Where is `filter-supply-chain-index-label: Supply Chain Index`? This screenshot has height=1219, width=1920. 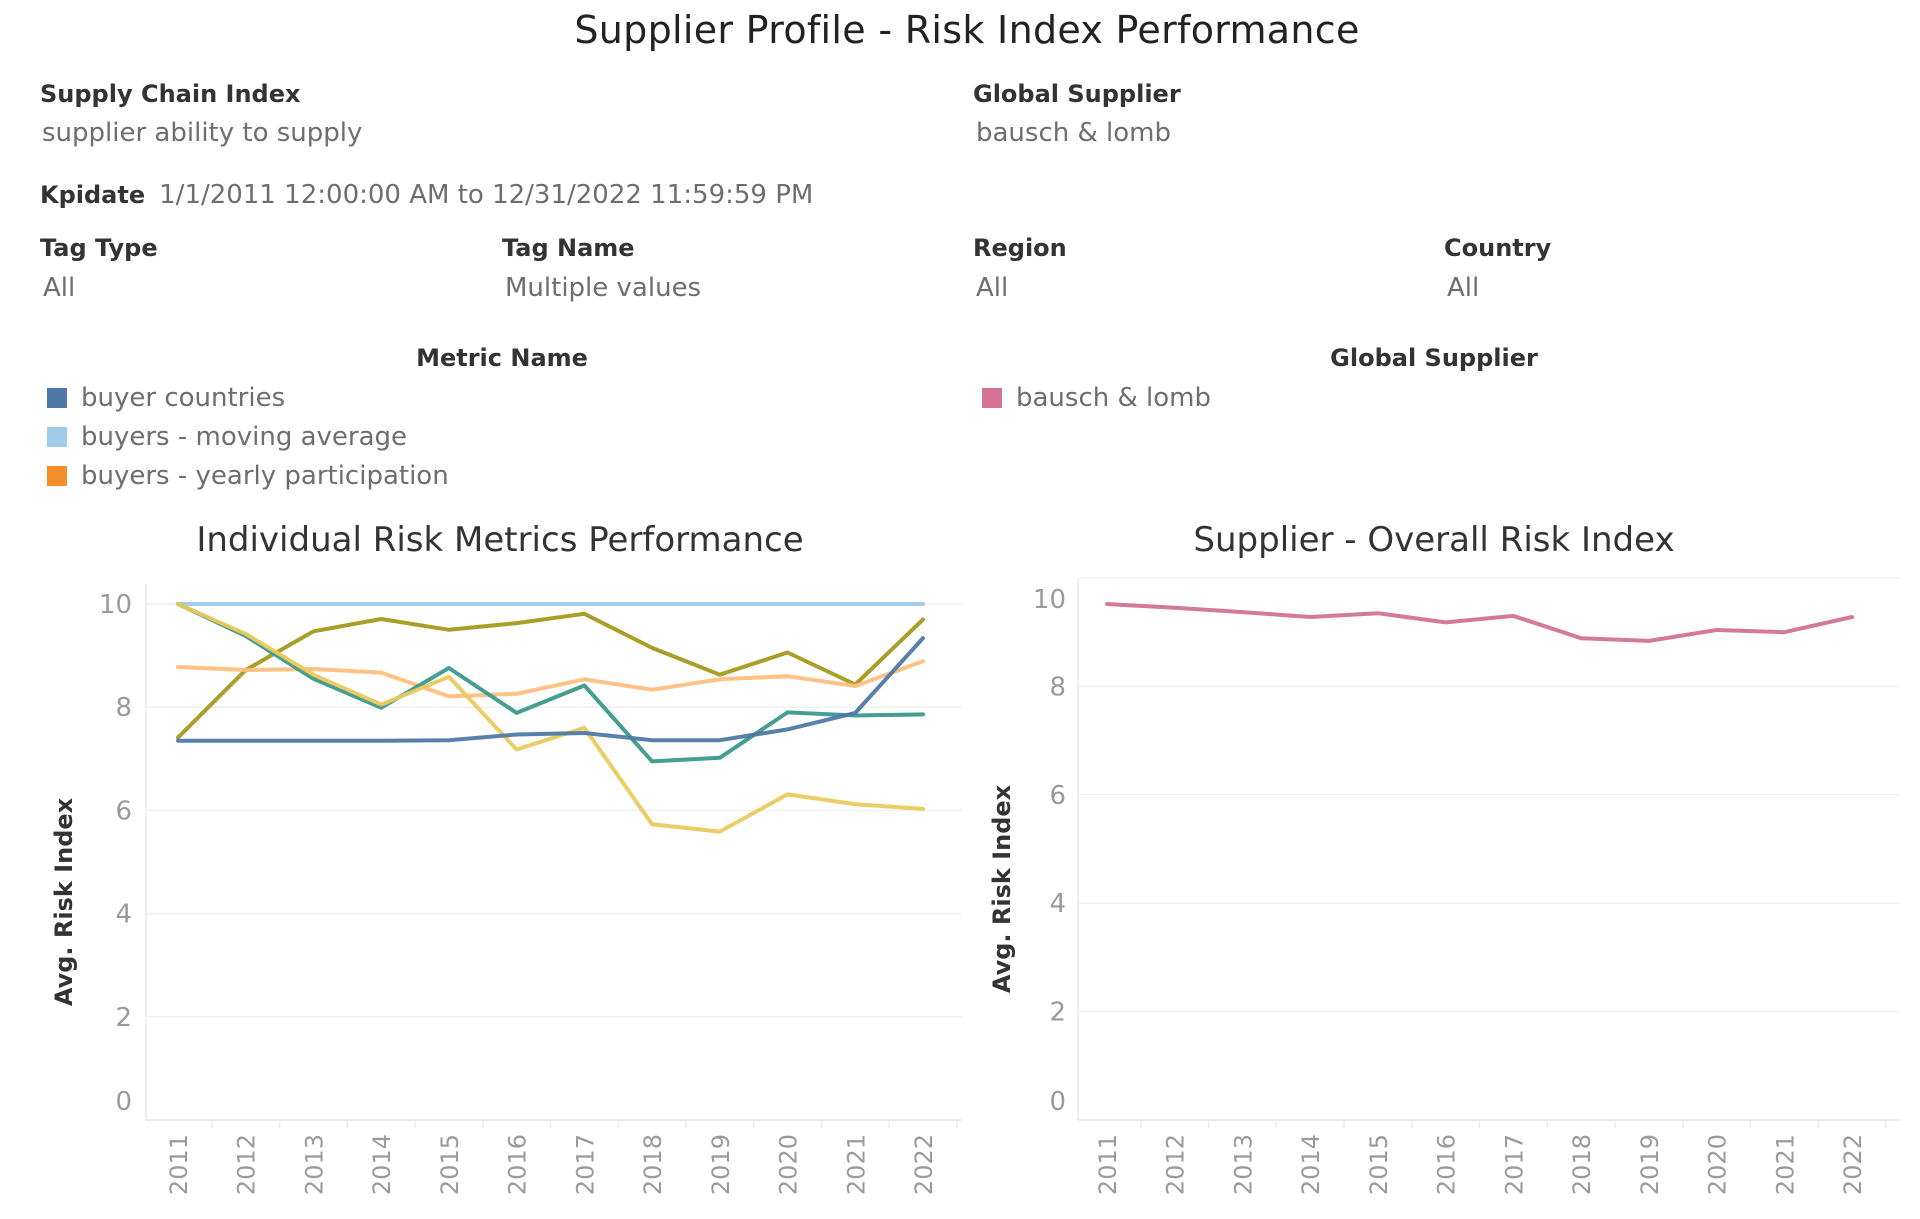
filter-supply-chain-index-label: Supply Chain Index is located at coordinates (170, 94).